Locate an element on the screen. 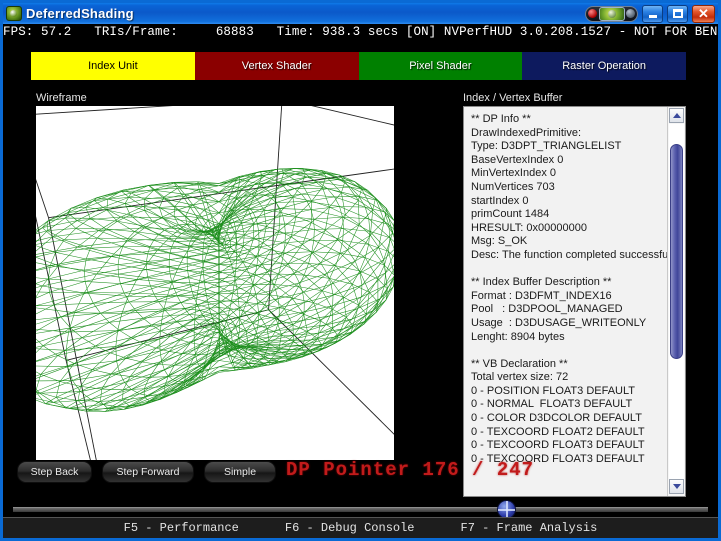 The width and height of the screenshot is (721, 541). frame-scrub-slider is located at coordinates (360, 508).